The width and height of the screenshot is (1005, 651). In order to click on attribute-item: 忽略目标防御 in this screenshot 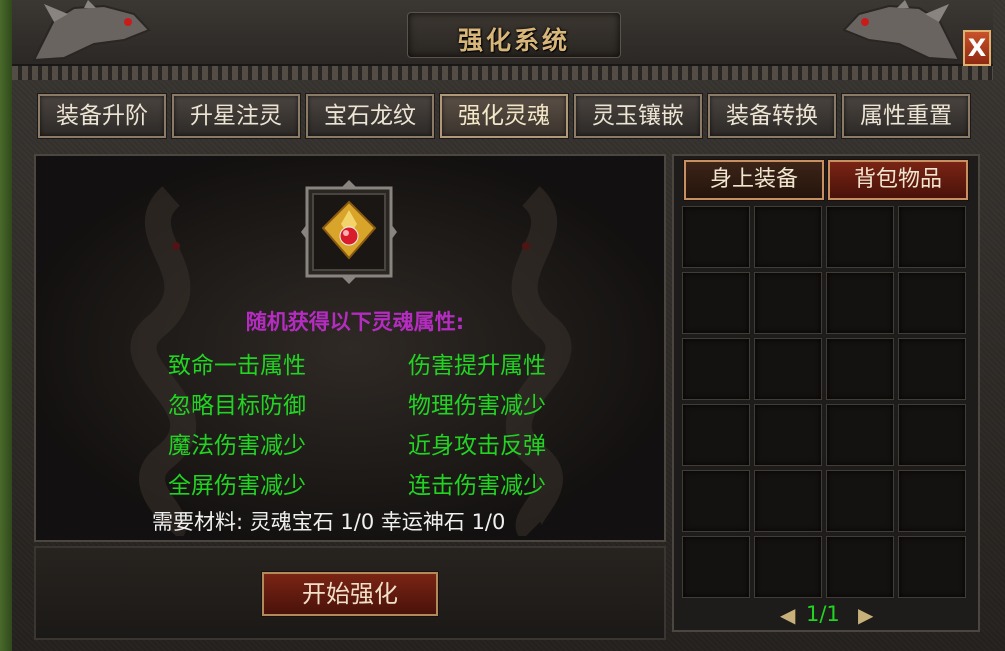, I will do `click(237, 406)`.